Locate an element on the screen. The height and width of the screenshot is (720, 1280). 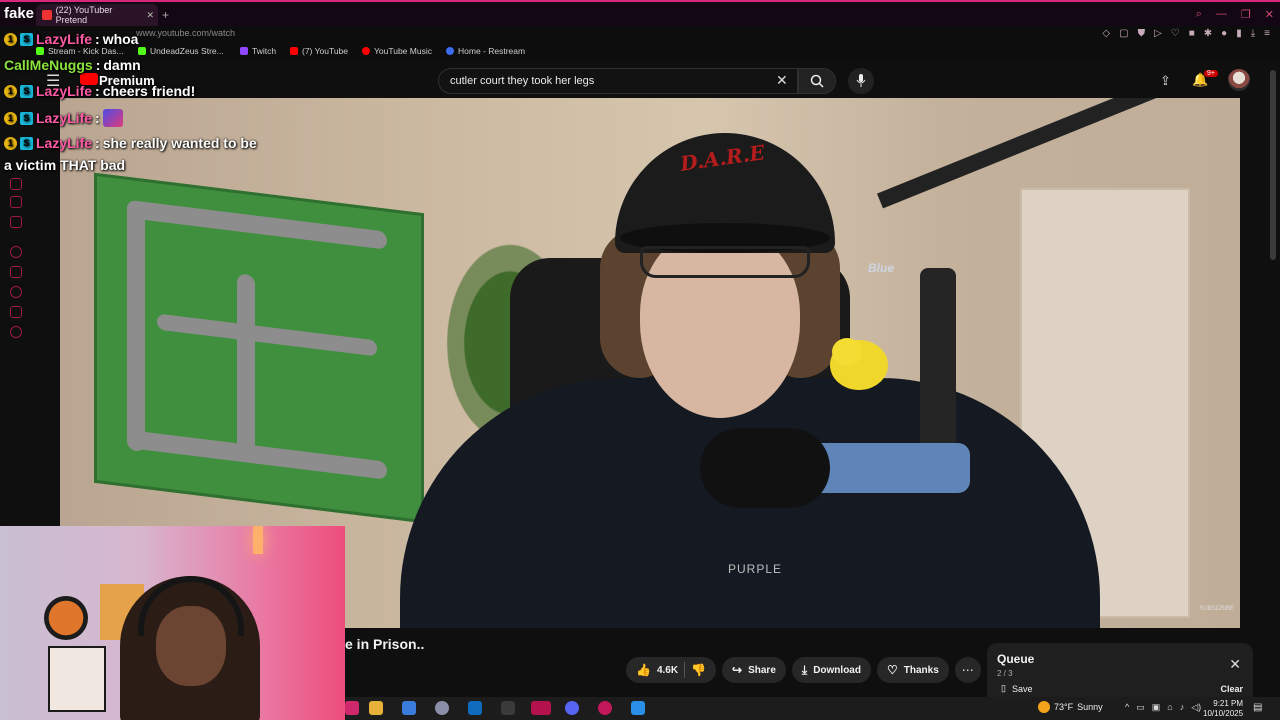
queue-save-button: ▯ Save is located at coordinates (1016, 688).